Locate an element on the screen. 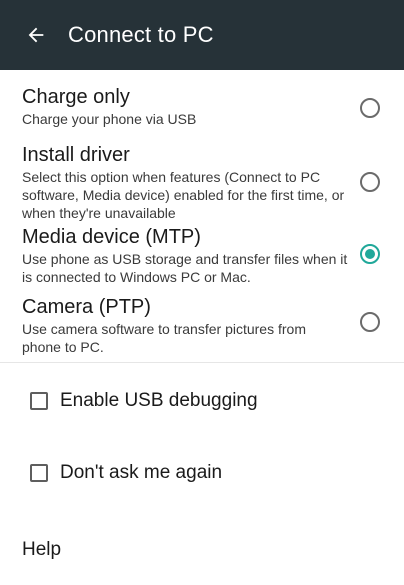 Image resolution: width=404 pixels, height=585 pixels. help-link: Help is located at coordinates (202, 550).